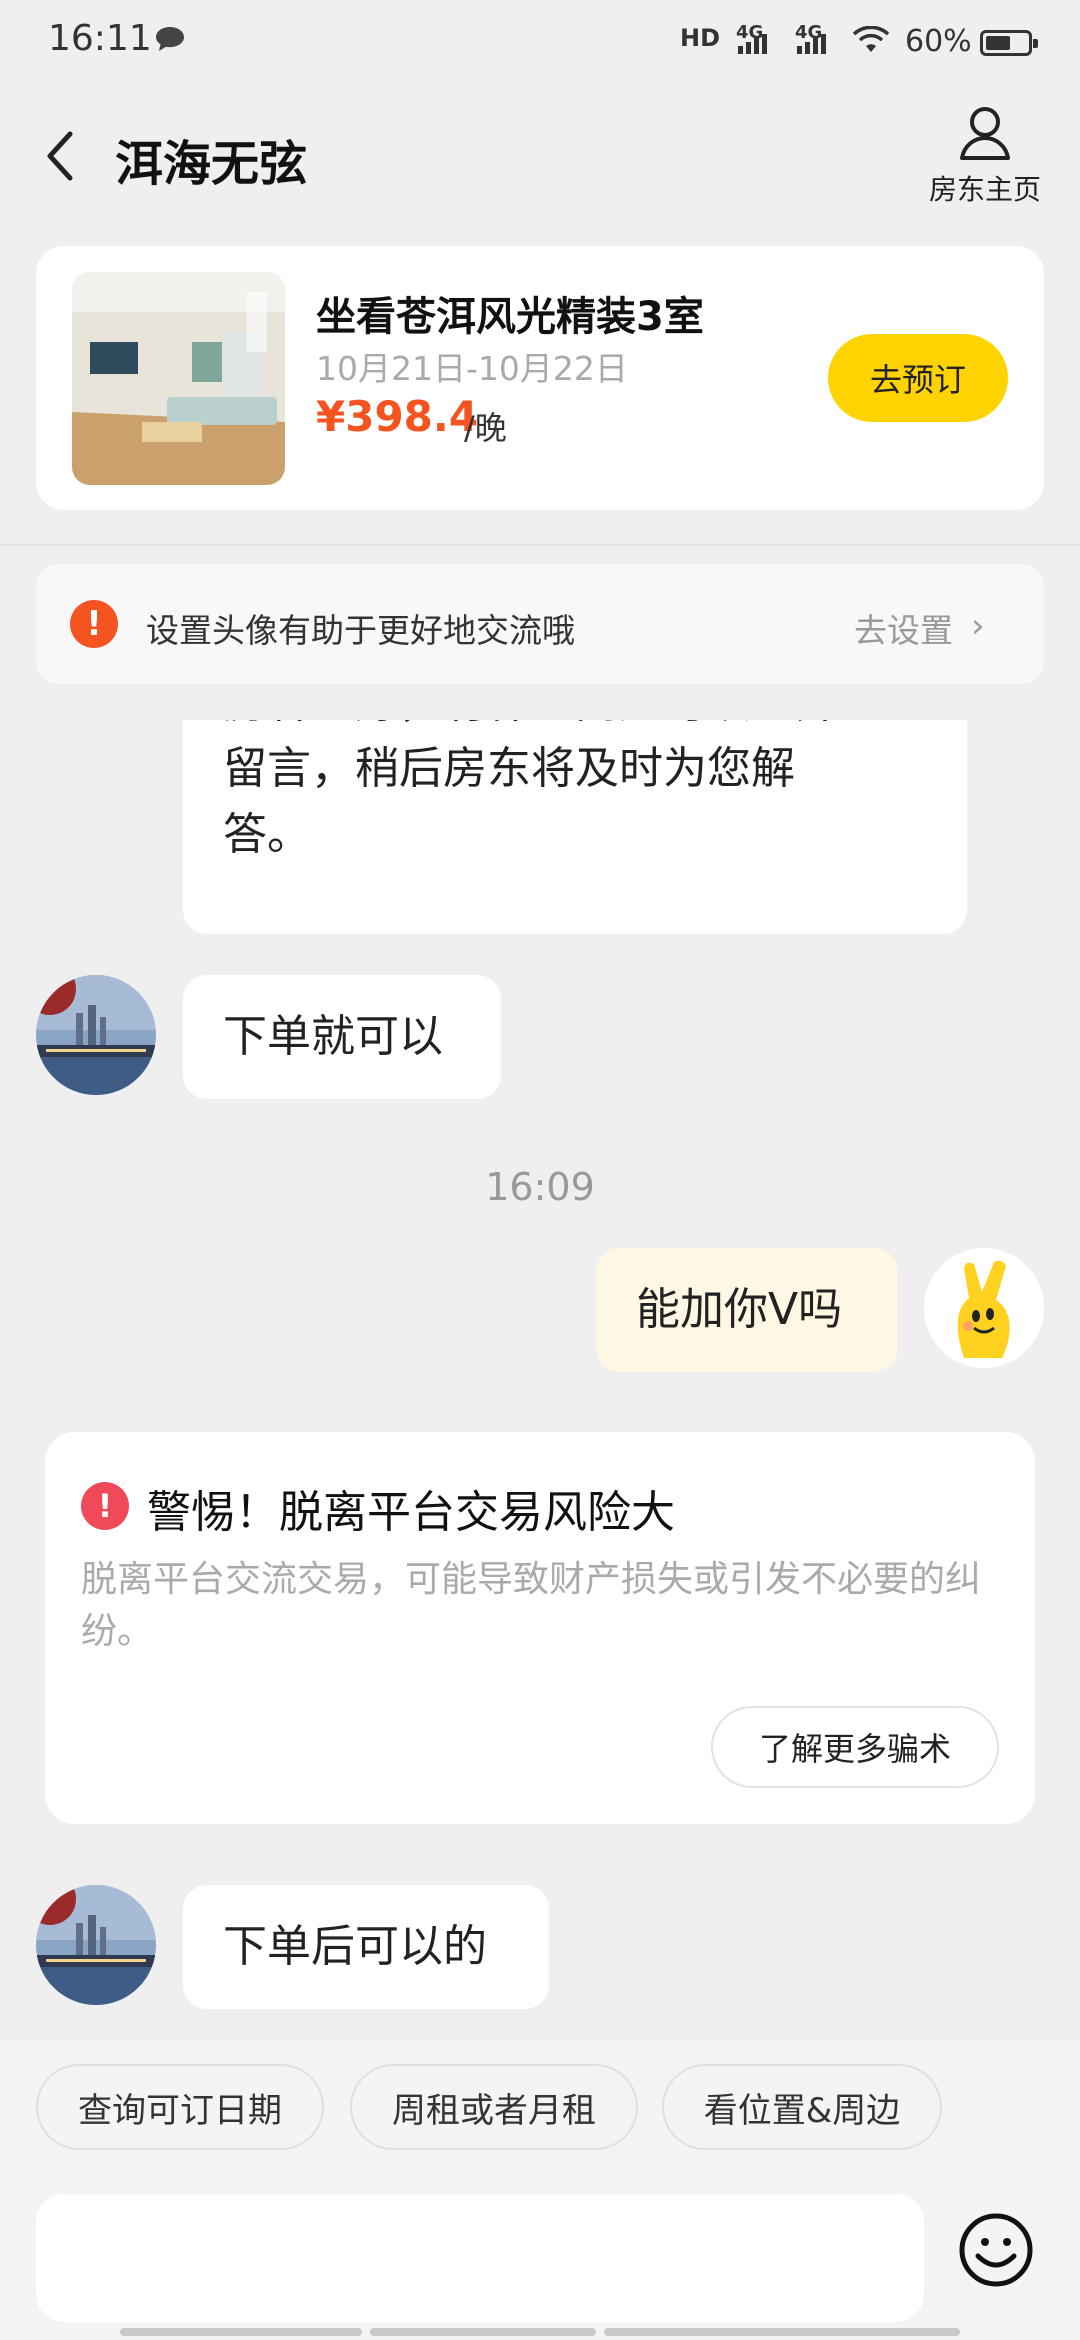 The height and width of the screenshot is (2340, 1080). I want to click on notice-text: 设置头像有助于更好地交流哦, so click(360, 630).